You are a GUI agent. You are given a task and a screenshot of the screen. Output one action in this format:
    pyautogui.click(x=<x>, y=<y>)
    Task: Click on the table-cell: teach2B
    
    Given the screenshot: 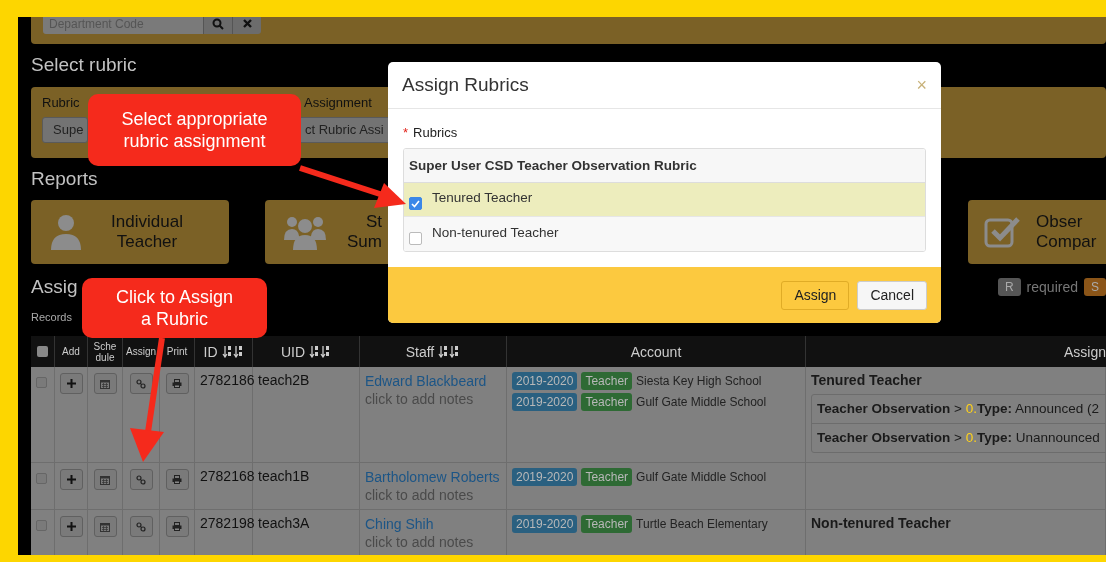 What is the action you would take?
    pyautogui.click(x=284, y=380)
    